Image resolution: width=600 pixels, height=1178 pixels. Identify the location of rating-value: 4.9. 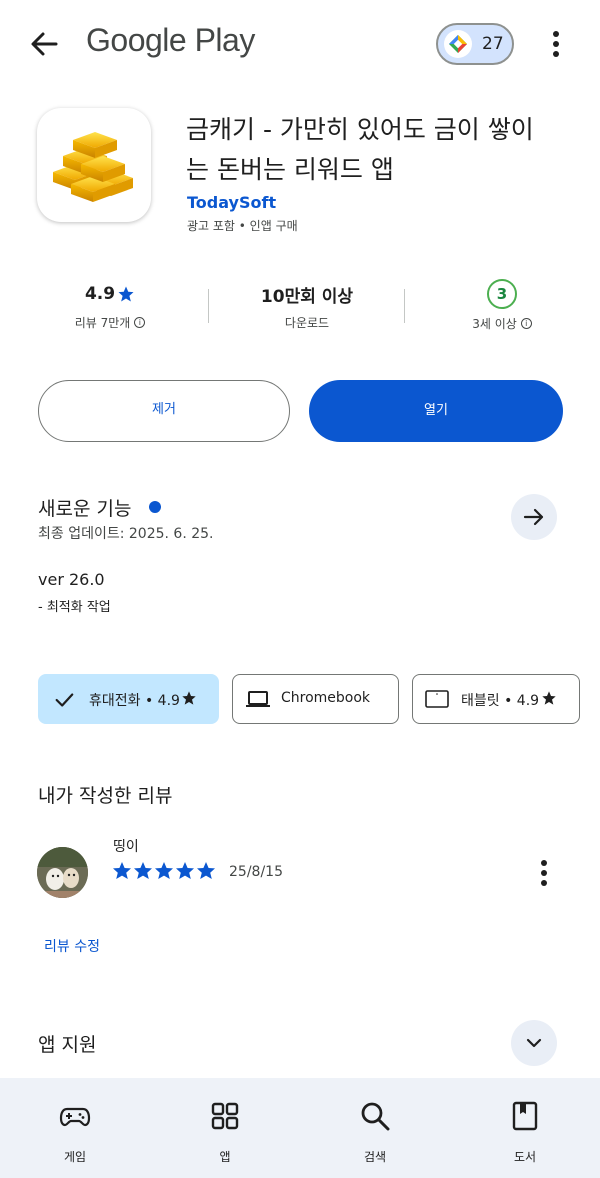
(100, 294).